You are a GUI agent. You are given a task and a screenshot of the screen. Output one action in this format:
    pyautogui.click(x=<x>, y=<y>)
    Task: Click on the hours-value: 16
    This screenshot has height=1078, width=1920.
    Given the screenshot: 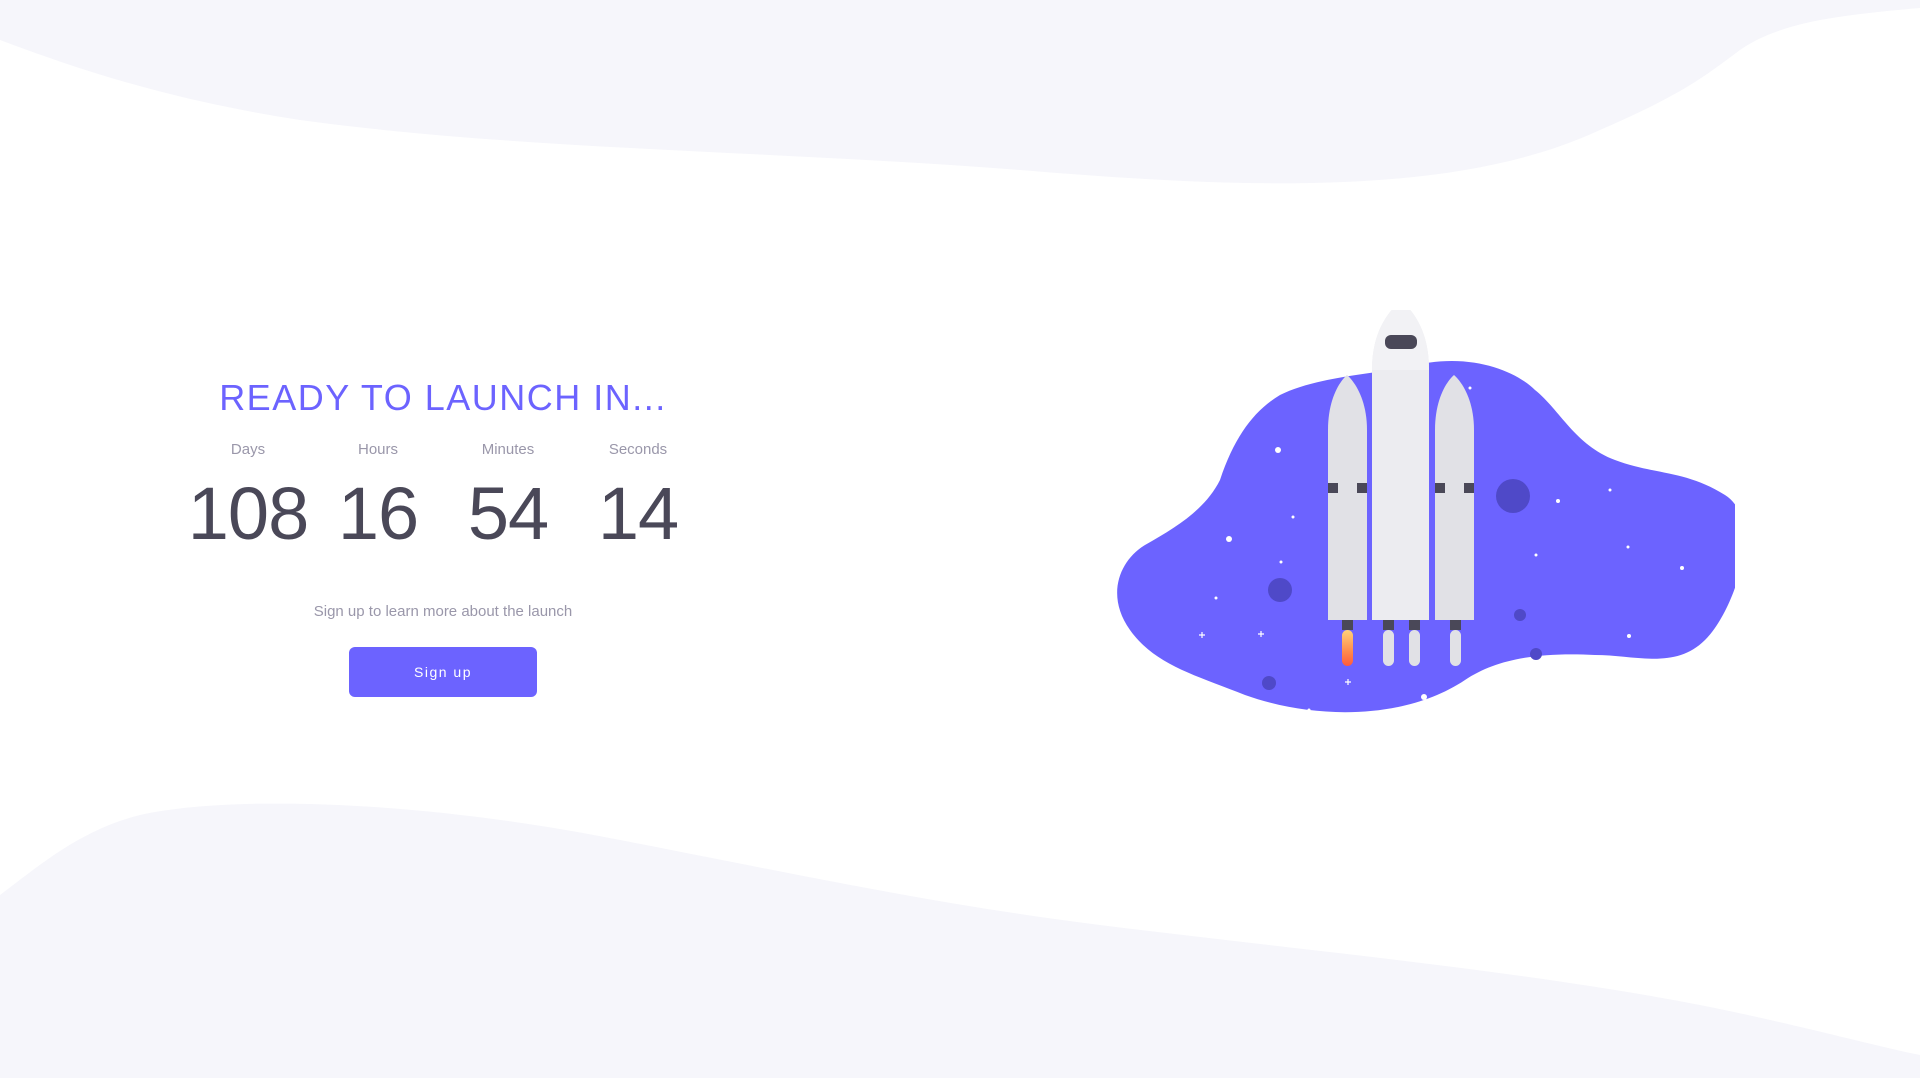 What is the action you would take?
    pyautogui.click(x=378, y=513)
    